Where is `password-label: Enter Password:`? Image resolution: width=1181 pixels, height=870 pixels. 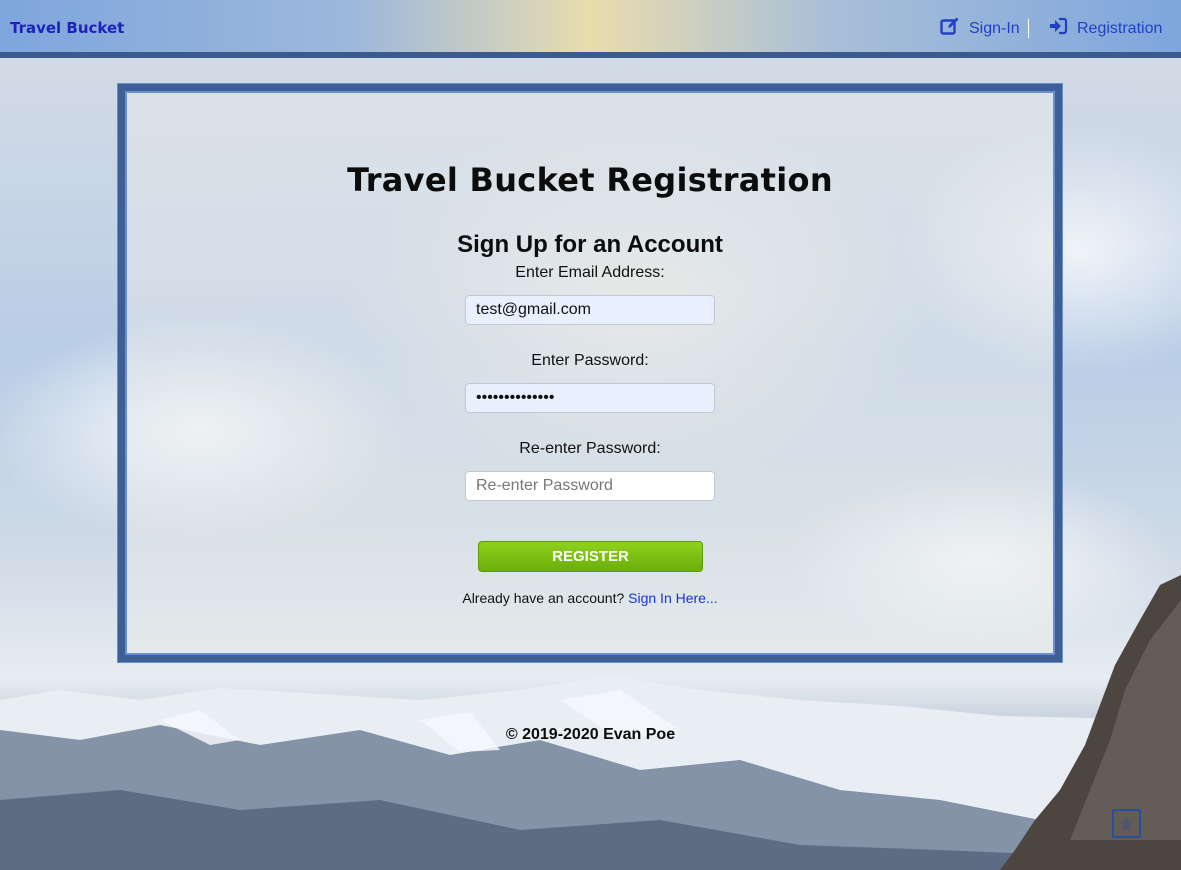
password-label: Enter Password: is located at coordinates (590, 360).